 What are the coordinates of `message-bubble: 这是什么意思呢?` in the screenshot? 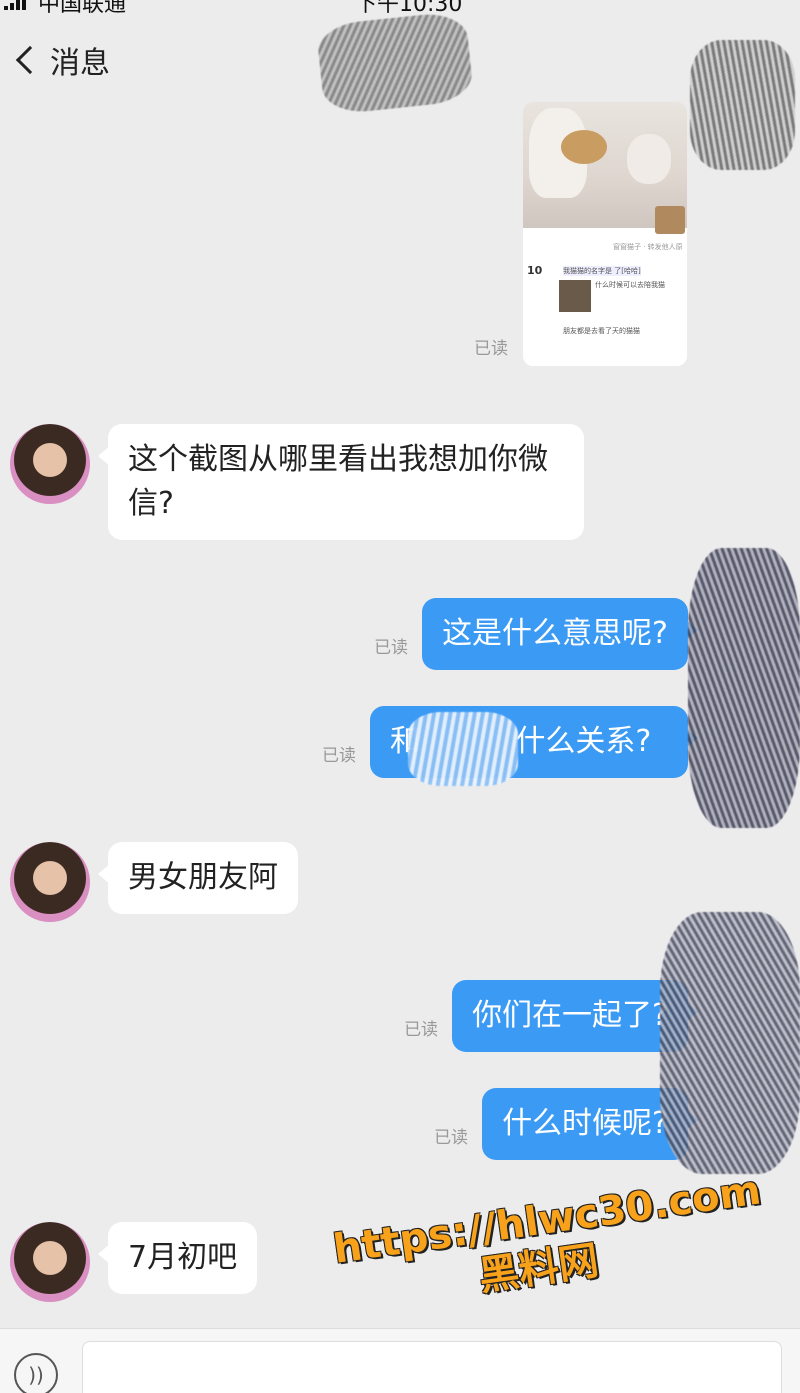 It's located at (560, 634).